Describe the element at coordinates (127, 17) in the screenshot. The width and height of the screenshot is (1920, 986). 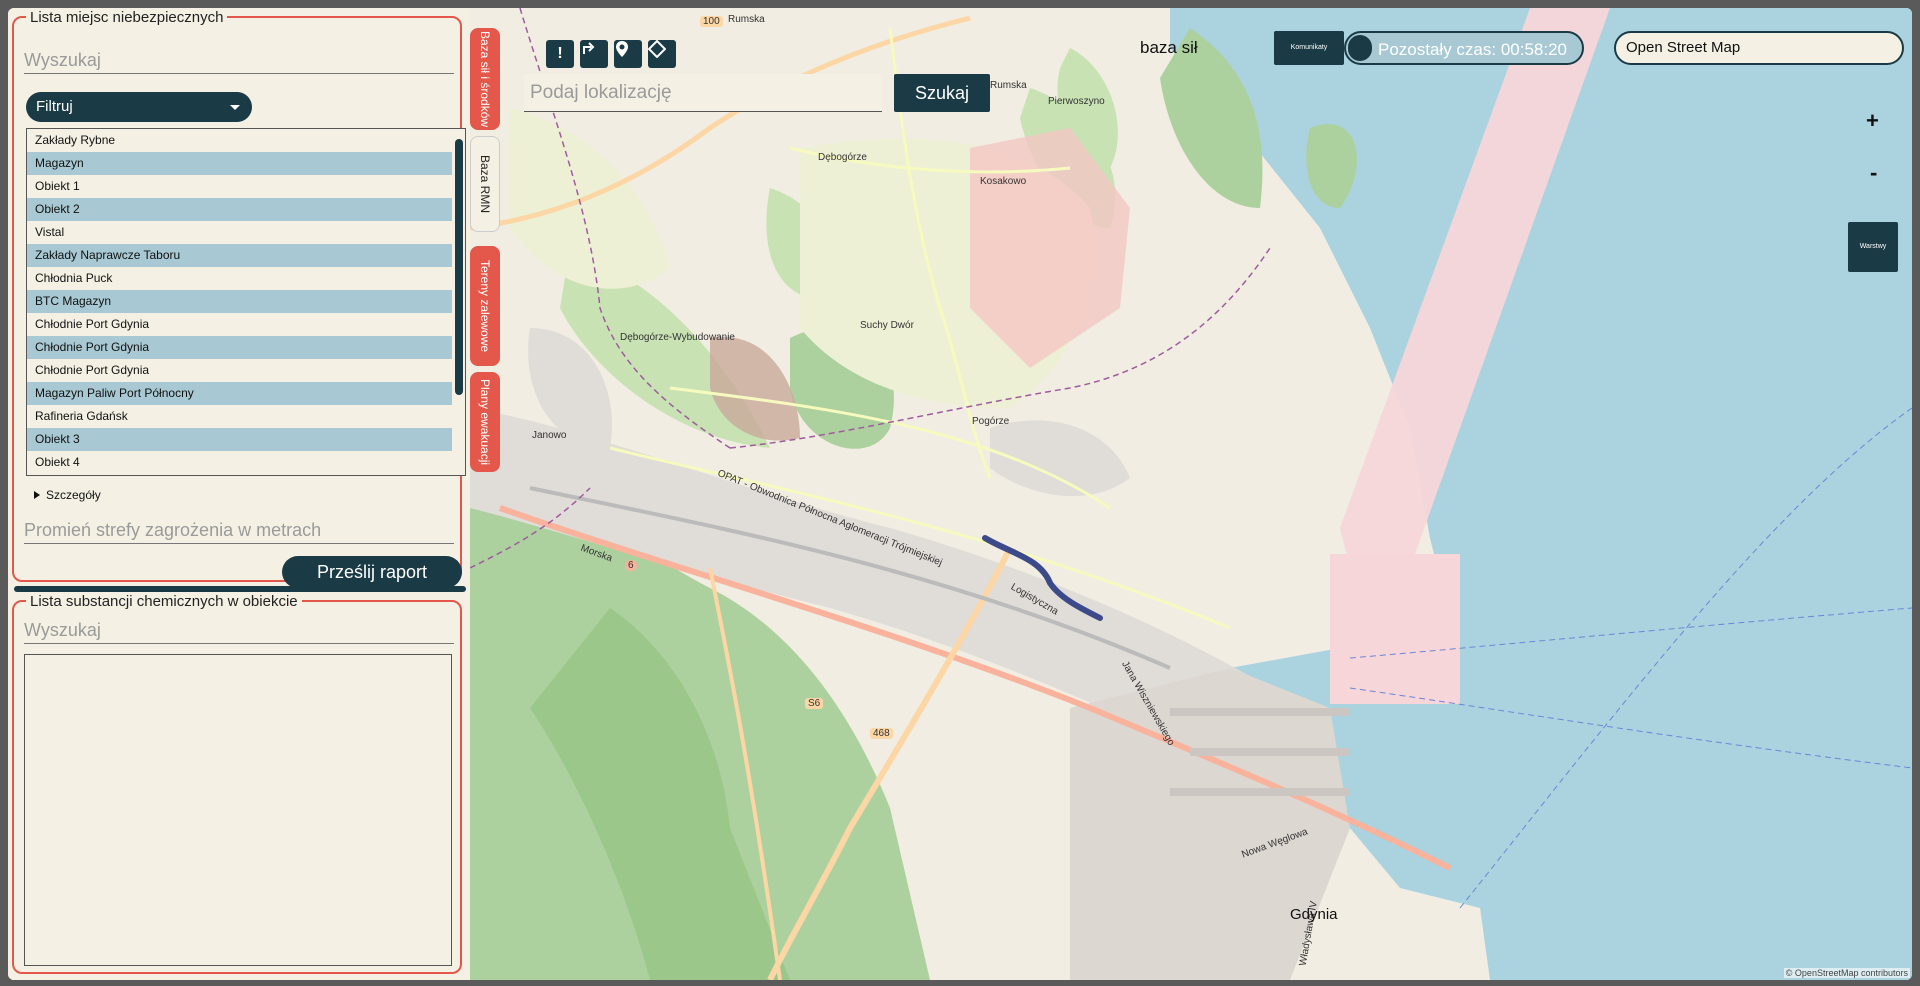
I see `hazard-places-legend: Lista miejsc niebezpiecznych` at that location.